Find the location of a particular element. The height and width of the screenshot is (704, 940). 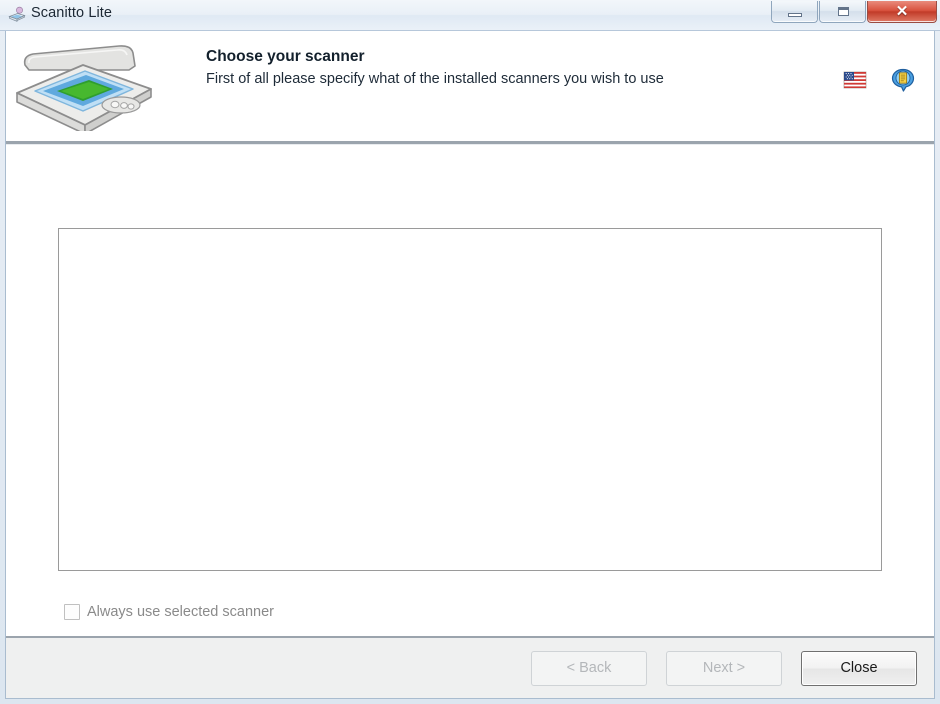

close-button: Close is located at coordinates (859, 668).